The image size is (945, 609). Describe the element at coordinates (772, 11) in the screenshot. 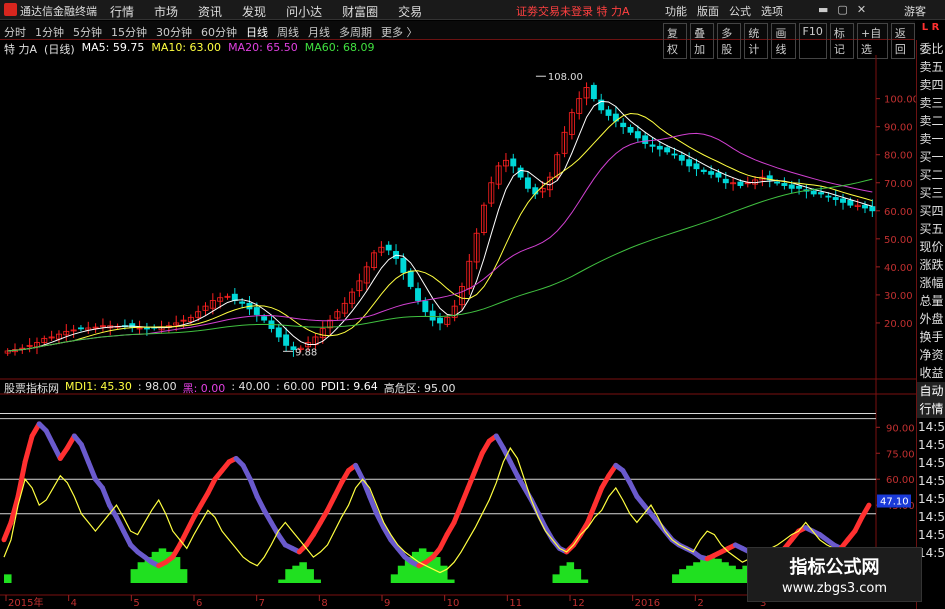

I see `menu-options: 选项` at that location.